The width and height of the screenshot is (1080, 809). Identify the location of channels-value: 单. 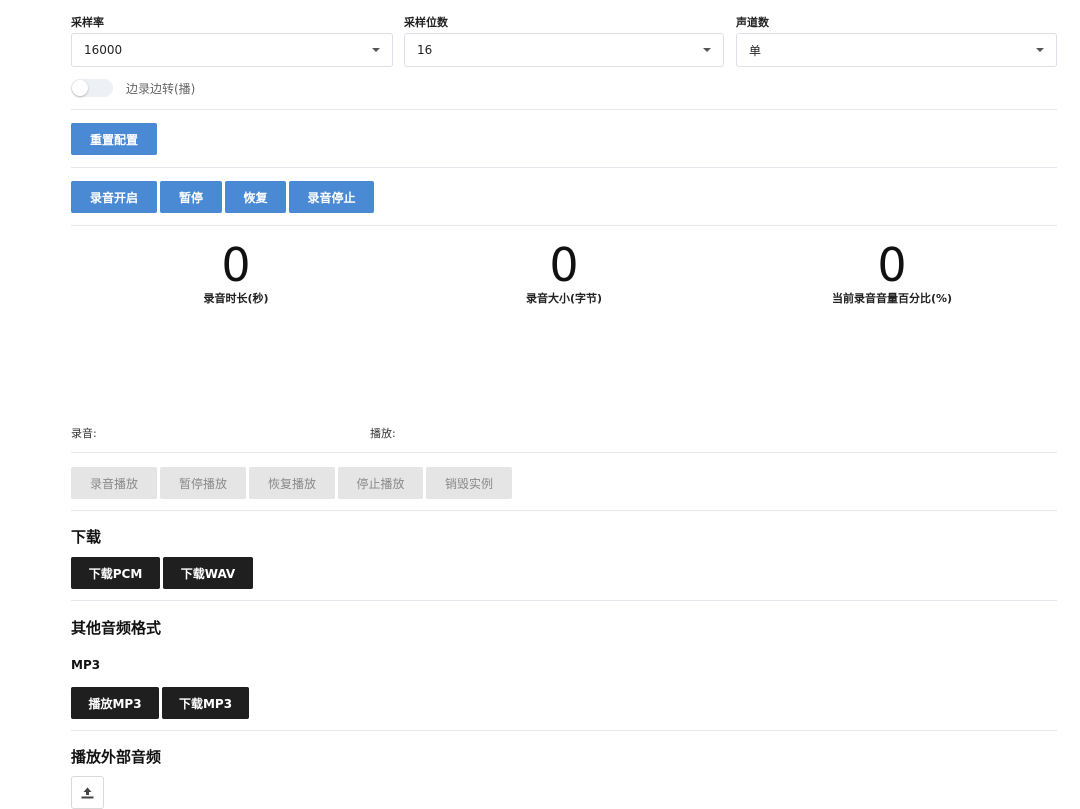
(755, 50).